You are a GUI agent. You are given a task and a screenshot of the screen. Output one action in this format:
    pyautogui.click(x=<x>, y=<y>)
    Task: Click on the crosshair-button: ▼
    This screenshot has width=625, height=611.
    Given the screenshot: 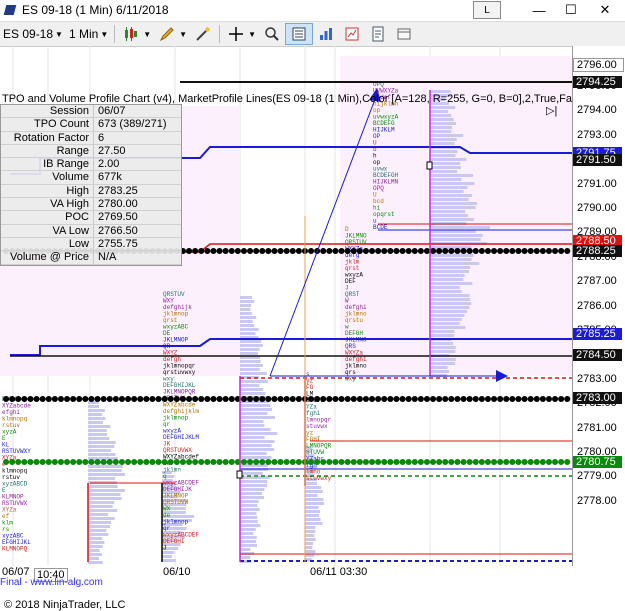 What is the action you would take?
    pyautogui.click(x=241, y=34)
    